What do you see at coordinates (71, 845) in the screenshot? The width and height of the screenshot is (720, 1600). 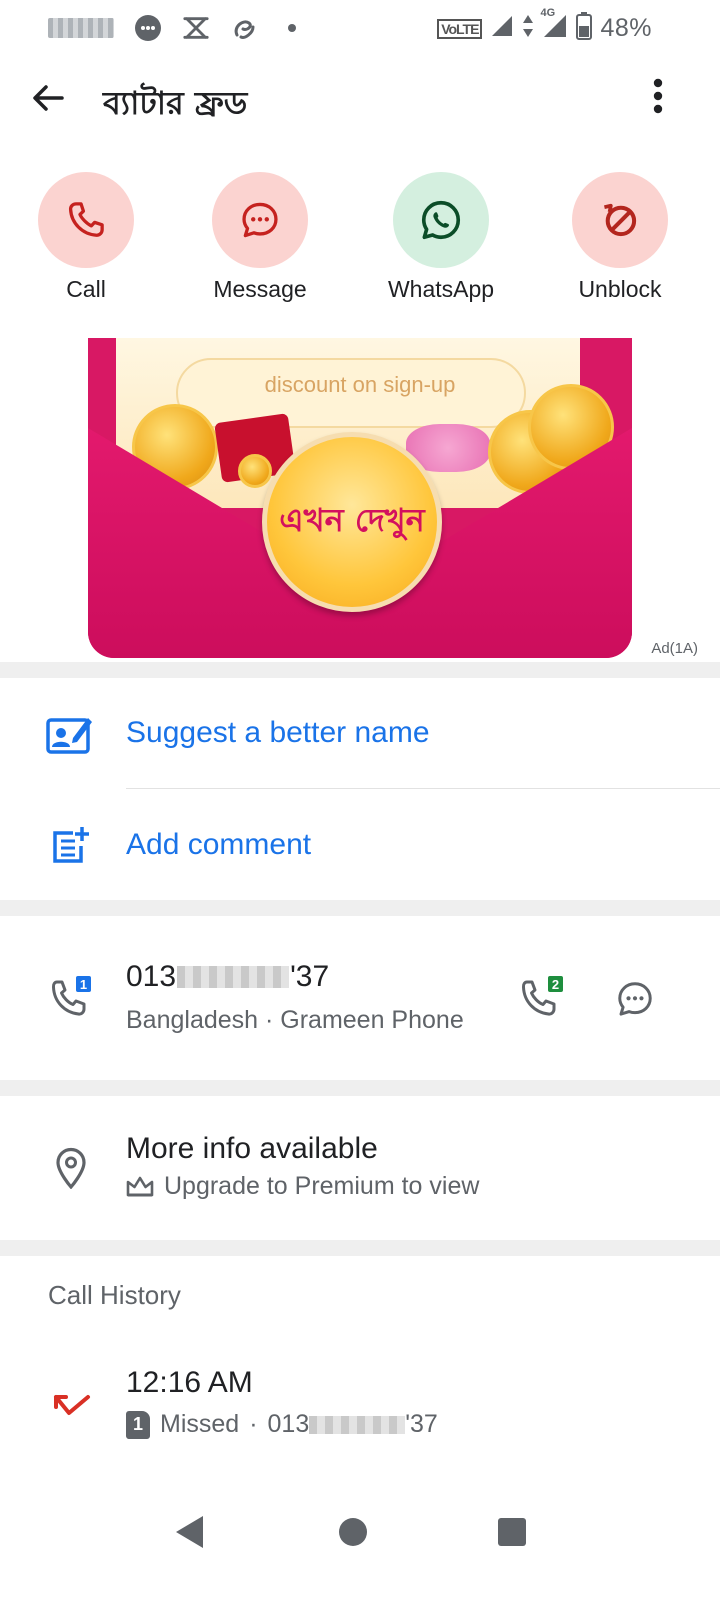 I see `add-comment-icon` at bounding box center [71, 845].